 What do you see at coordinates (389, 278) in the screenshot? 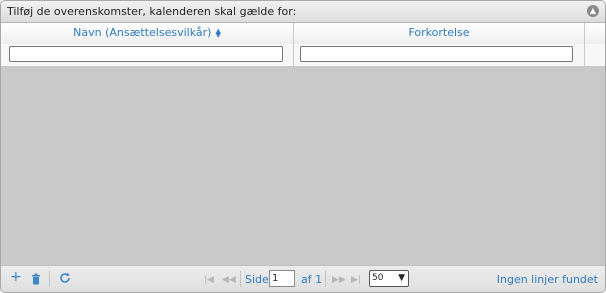
I see `page-size-select: 50 ▼` at bounding box center [389, 278].